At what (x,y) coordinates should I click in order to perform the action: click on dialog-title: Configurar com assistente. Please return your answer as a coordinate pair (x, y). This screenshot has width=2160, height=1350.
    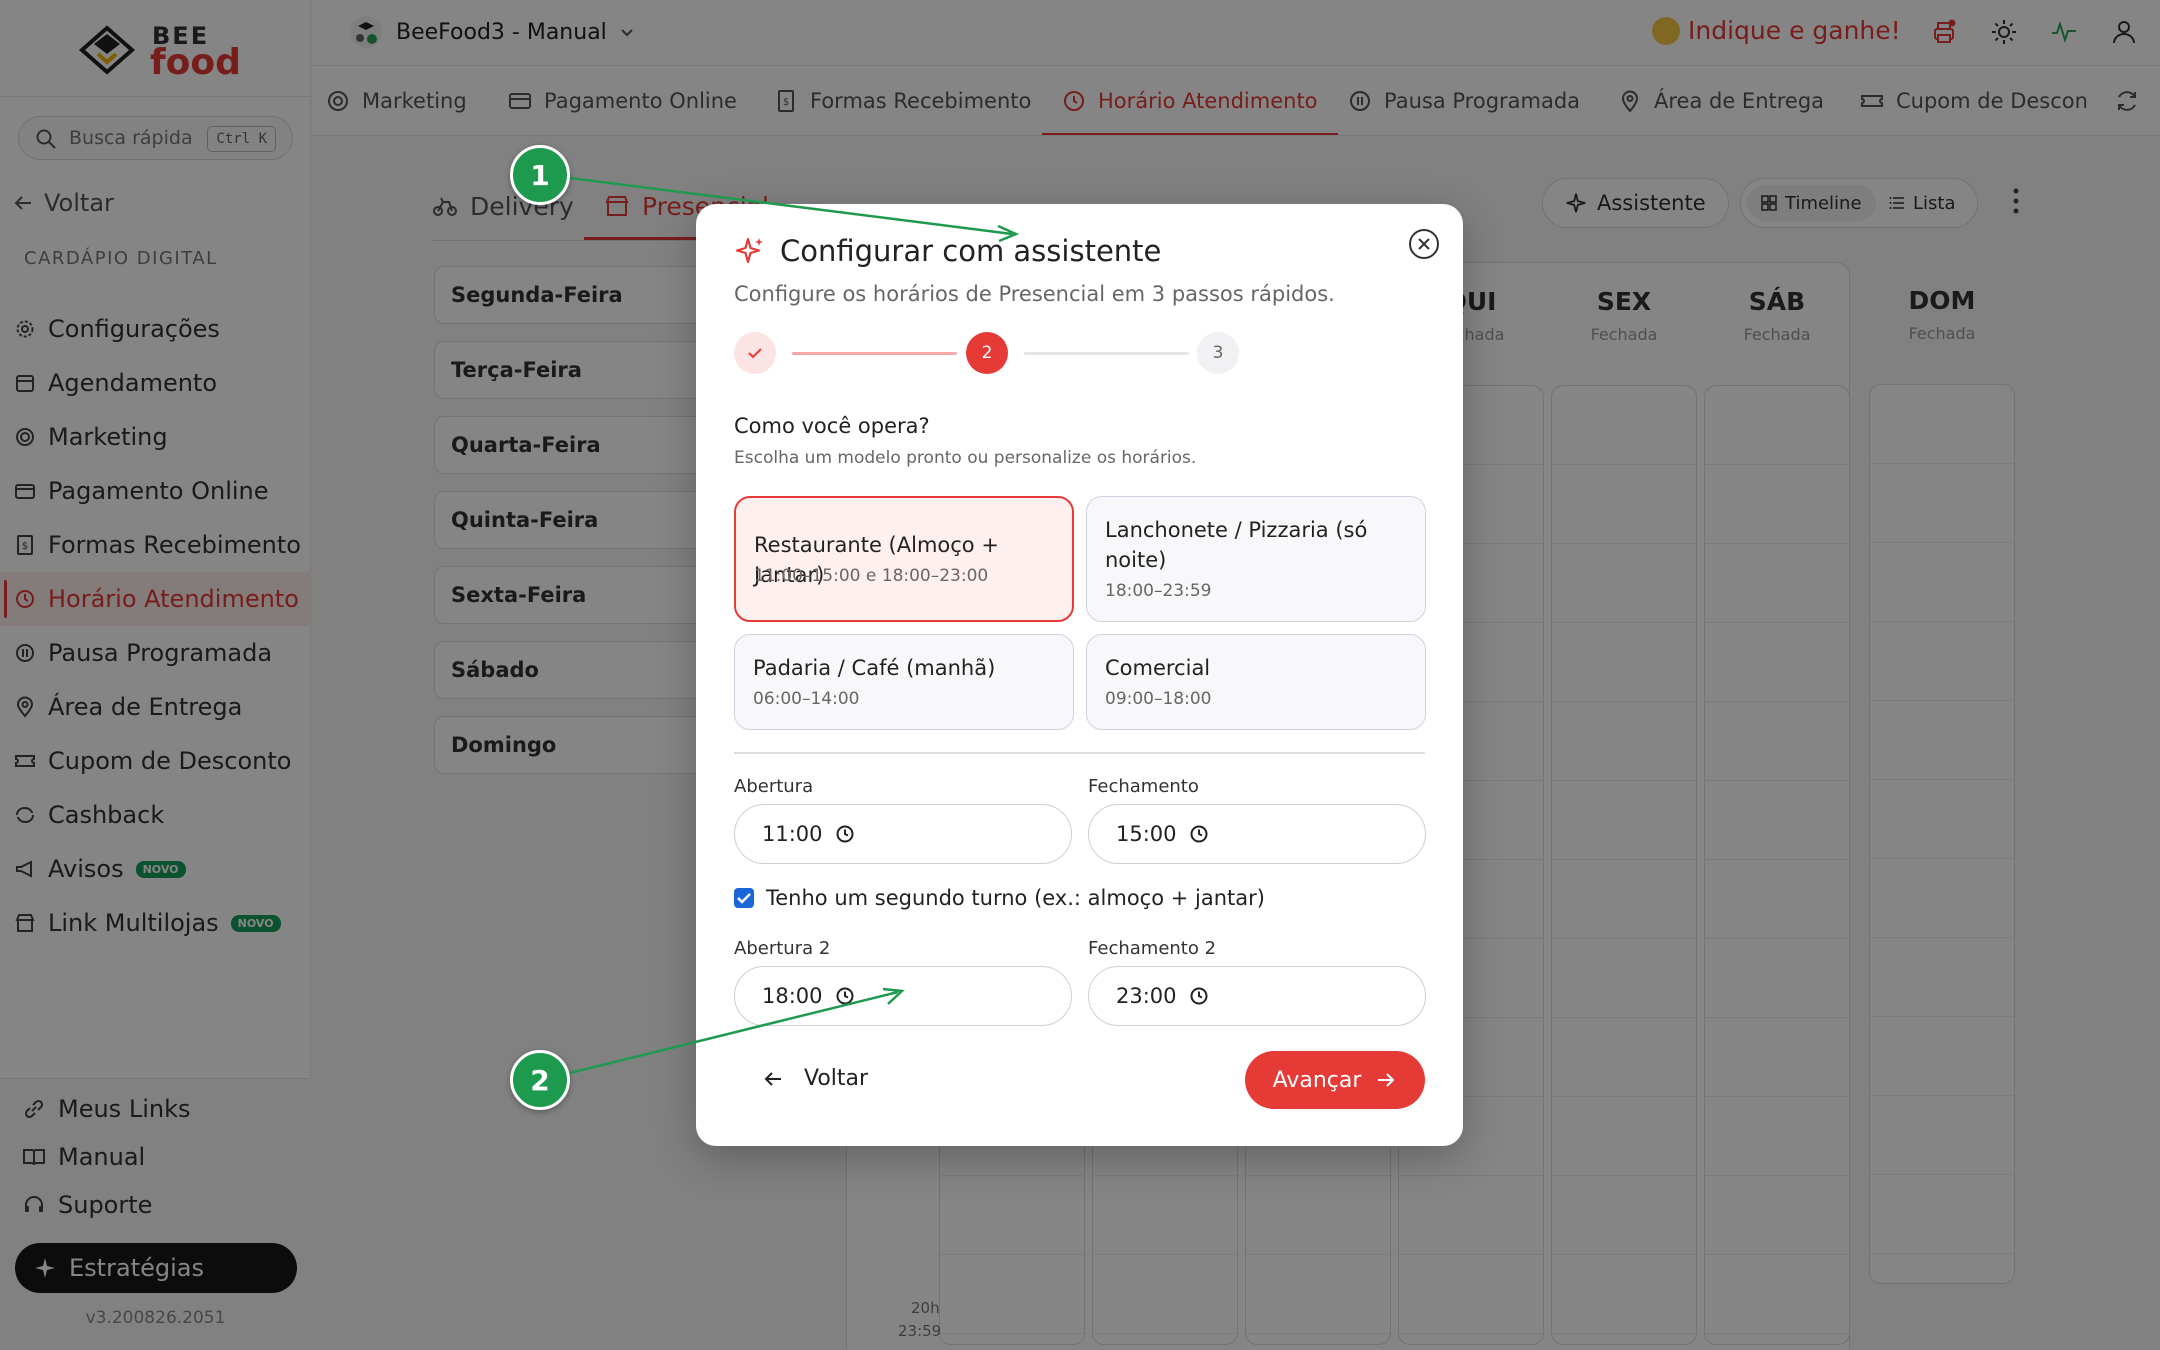
    Looking at the image, I should click on (947, 251).